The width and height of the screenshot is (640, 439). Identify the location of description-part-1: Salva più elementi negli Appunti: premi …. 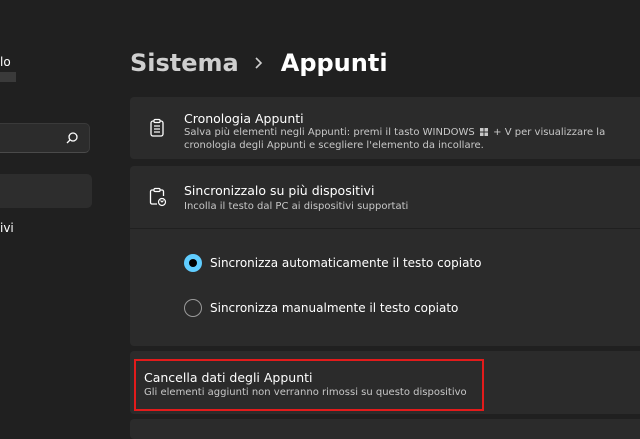
(329, 132).